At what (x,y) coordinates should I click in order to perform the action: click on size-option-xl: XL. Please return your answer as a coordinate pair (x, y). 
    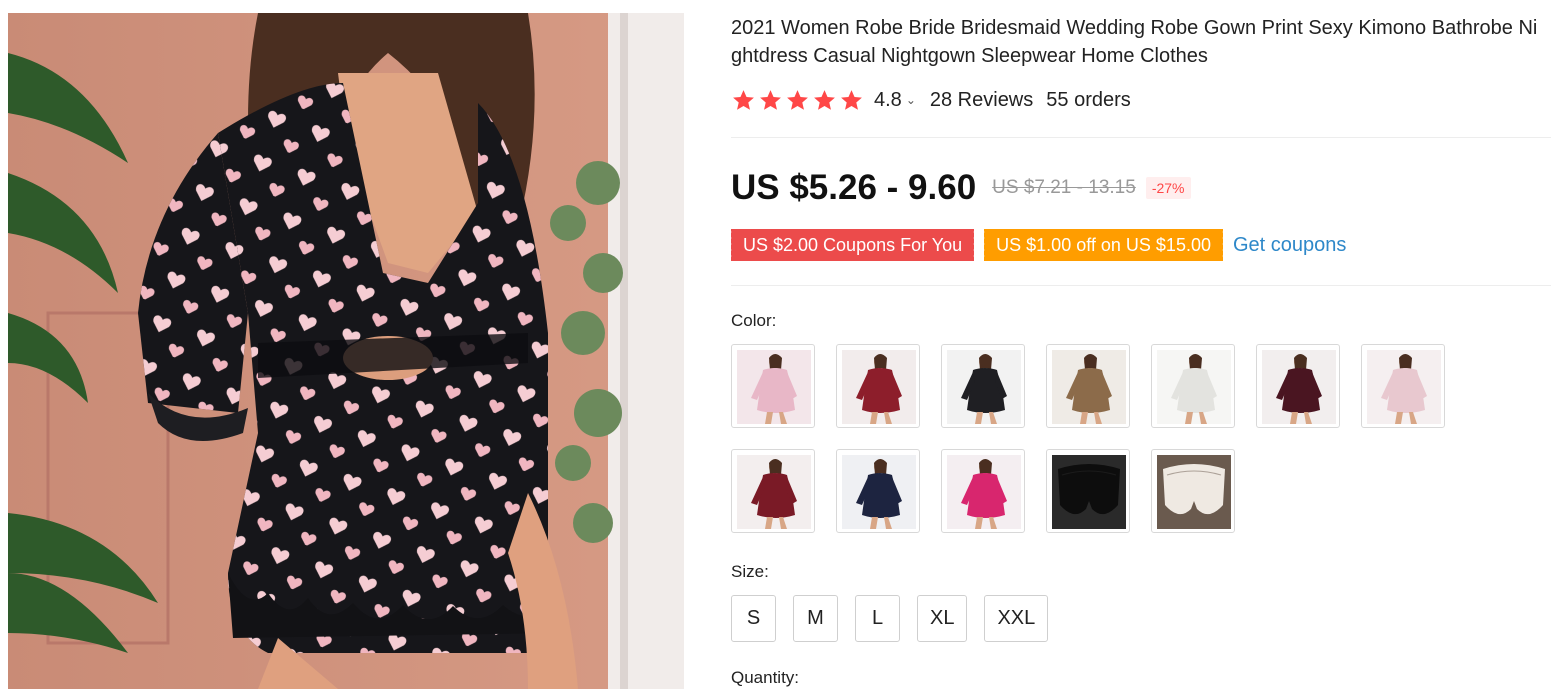
    Looking at the image, I should click on (942, 618).